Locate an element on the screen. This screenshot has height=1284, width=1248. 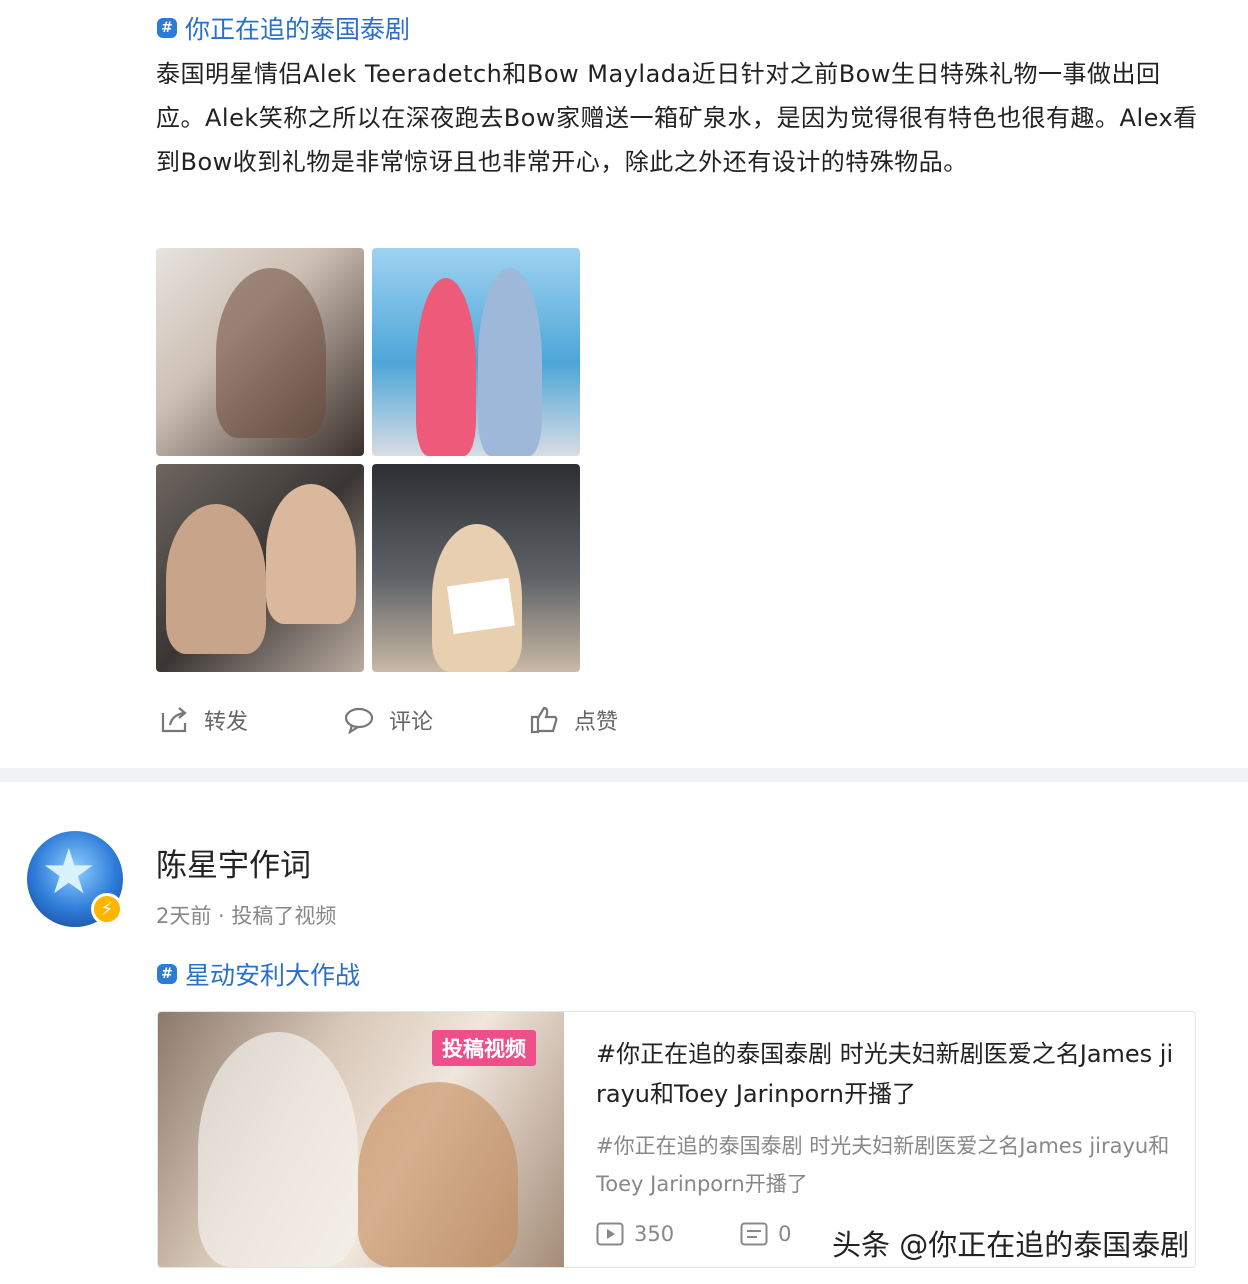
topic-link: # 你正在追的泰国泰剧 is located at coordinates (283, 28).